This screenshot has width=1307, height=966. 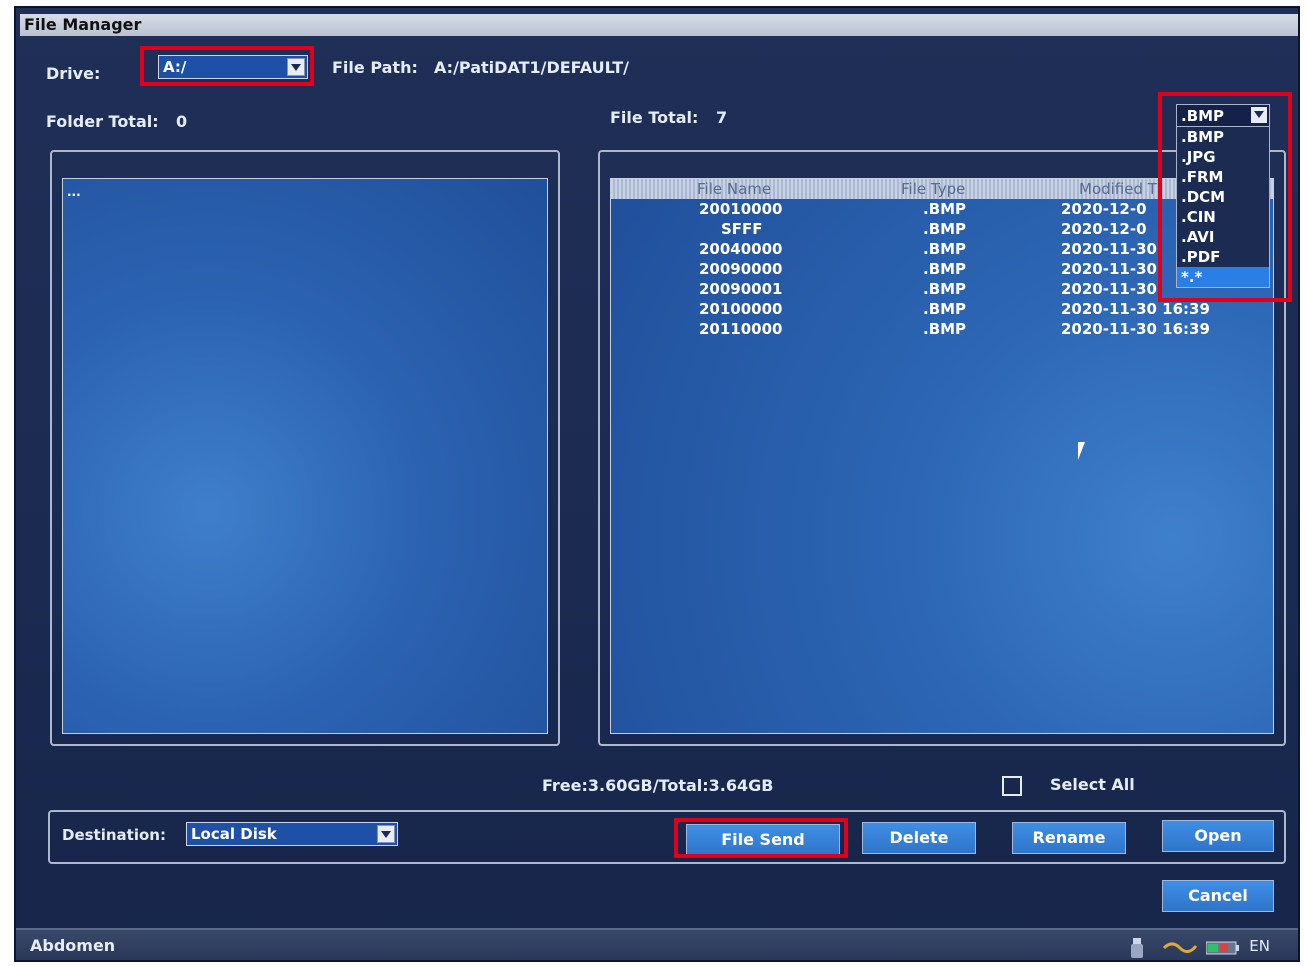 I want to click on language-indicator: EN, so click(x=1259, y=946).